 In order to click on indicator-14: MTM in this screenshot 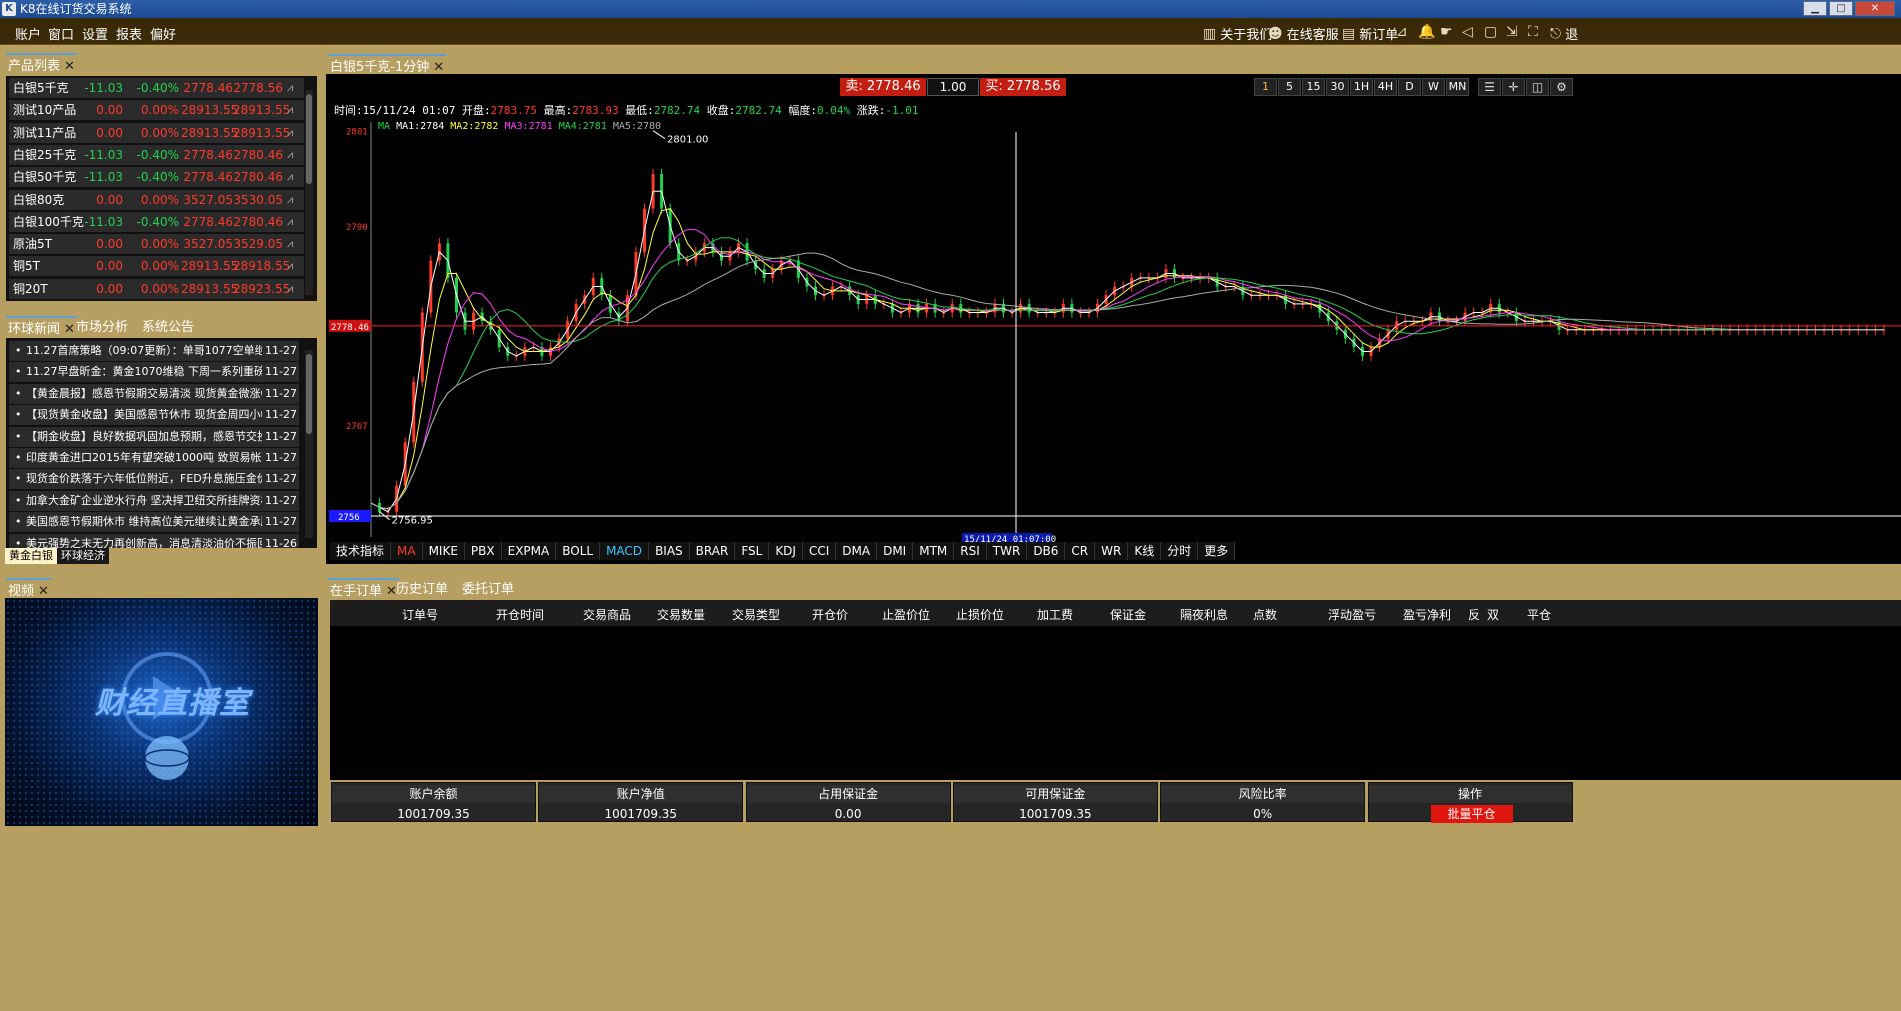, I will do `click(934, 551)`.